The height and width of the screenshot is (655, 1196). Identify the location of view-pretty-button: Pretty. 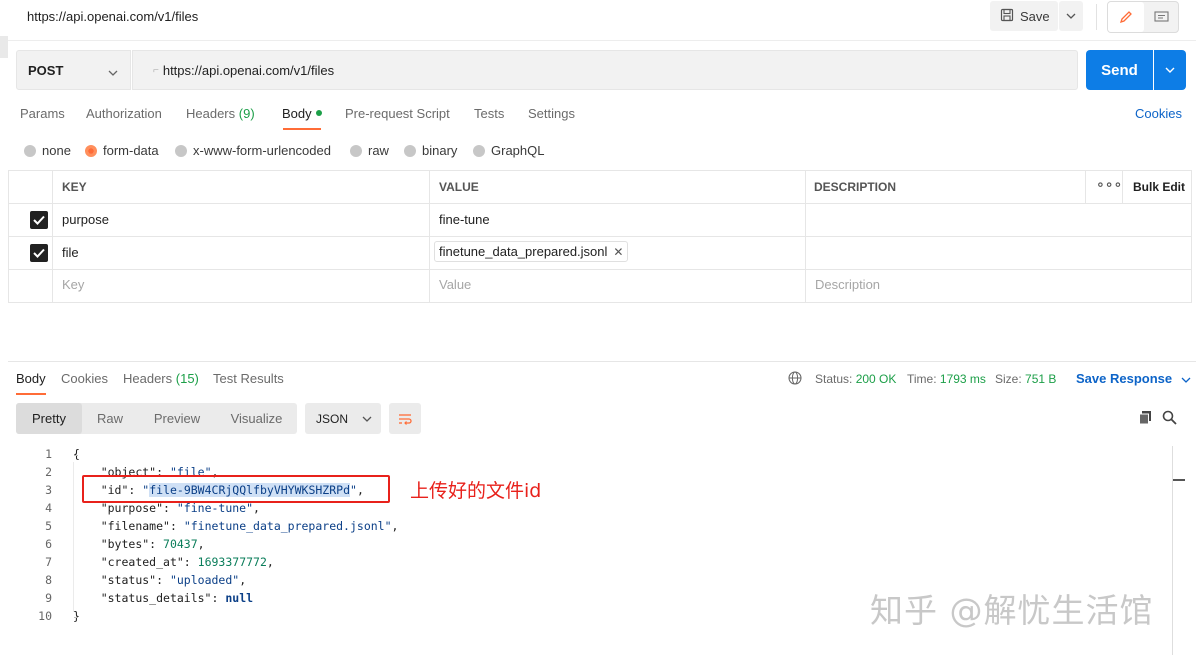
(49, 418).